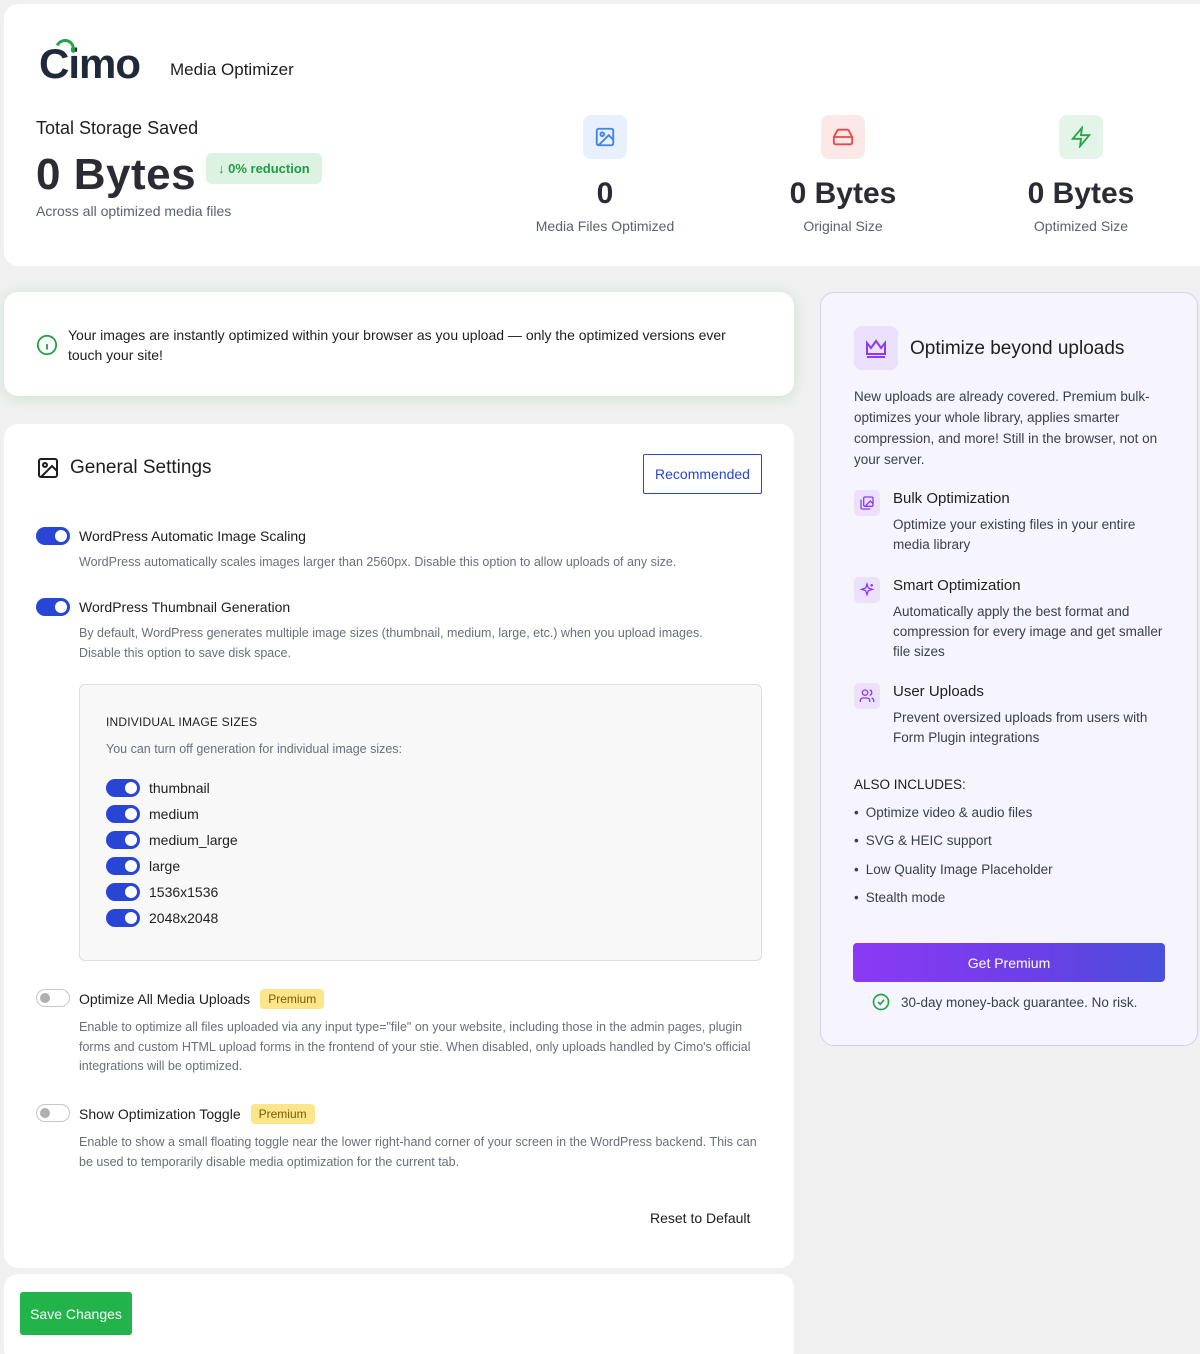 The image size is (1200, 1354). What do you see at coordinates (700, 1218) in the screenshot?
I see `reset-to-default-link: Reset to Default` at bounding box center [700, 1218].